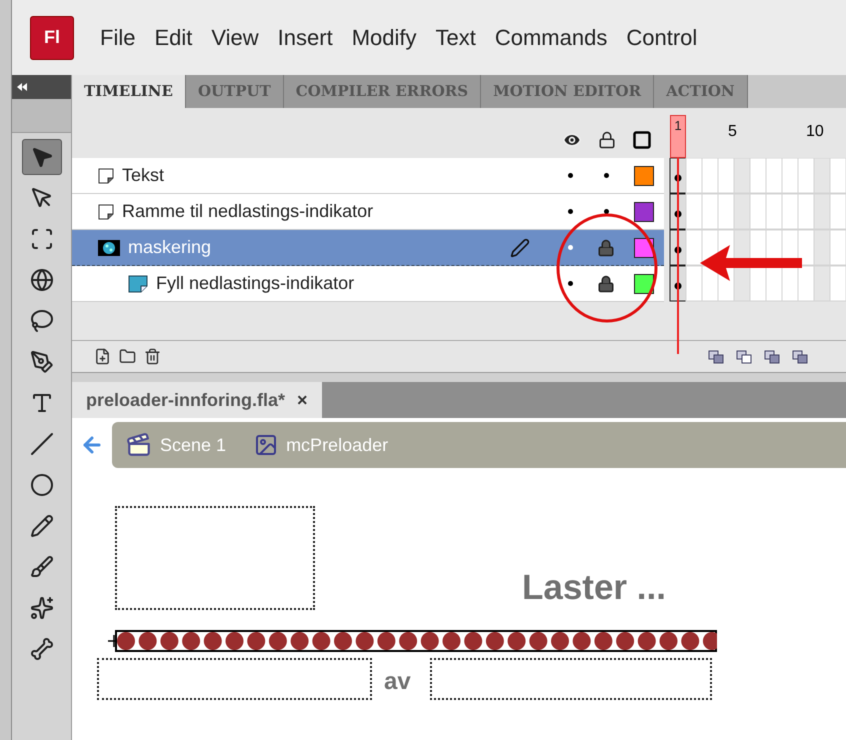  Describe the element at coordinates (22, 87) in the screenshot. I see `double-arrow-icon` at that location.